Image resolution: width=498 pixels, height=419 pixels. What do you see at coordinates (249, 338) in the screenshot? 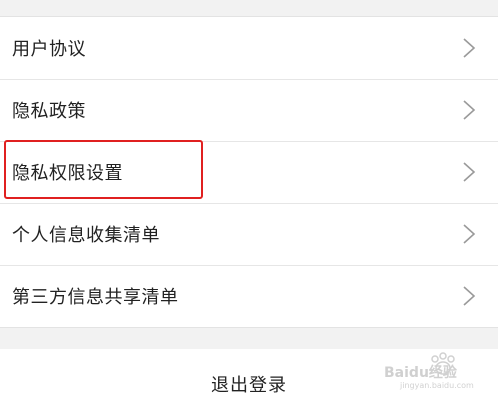
I see `section-spacer` at bounding box center [249, 338].